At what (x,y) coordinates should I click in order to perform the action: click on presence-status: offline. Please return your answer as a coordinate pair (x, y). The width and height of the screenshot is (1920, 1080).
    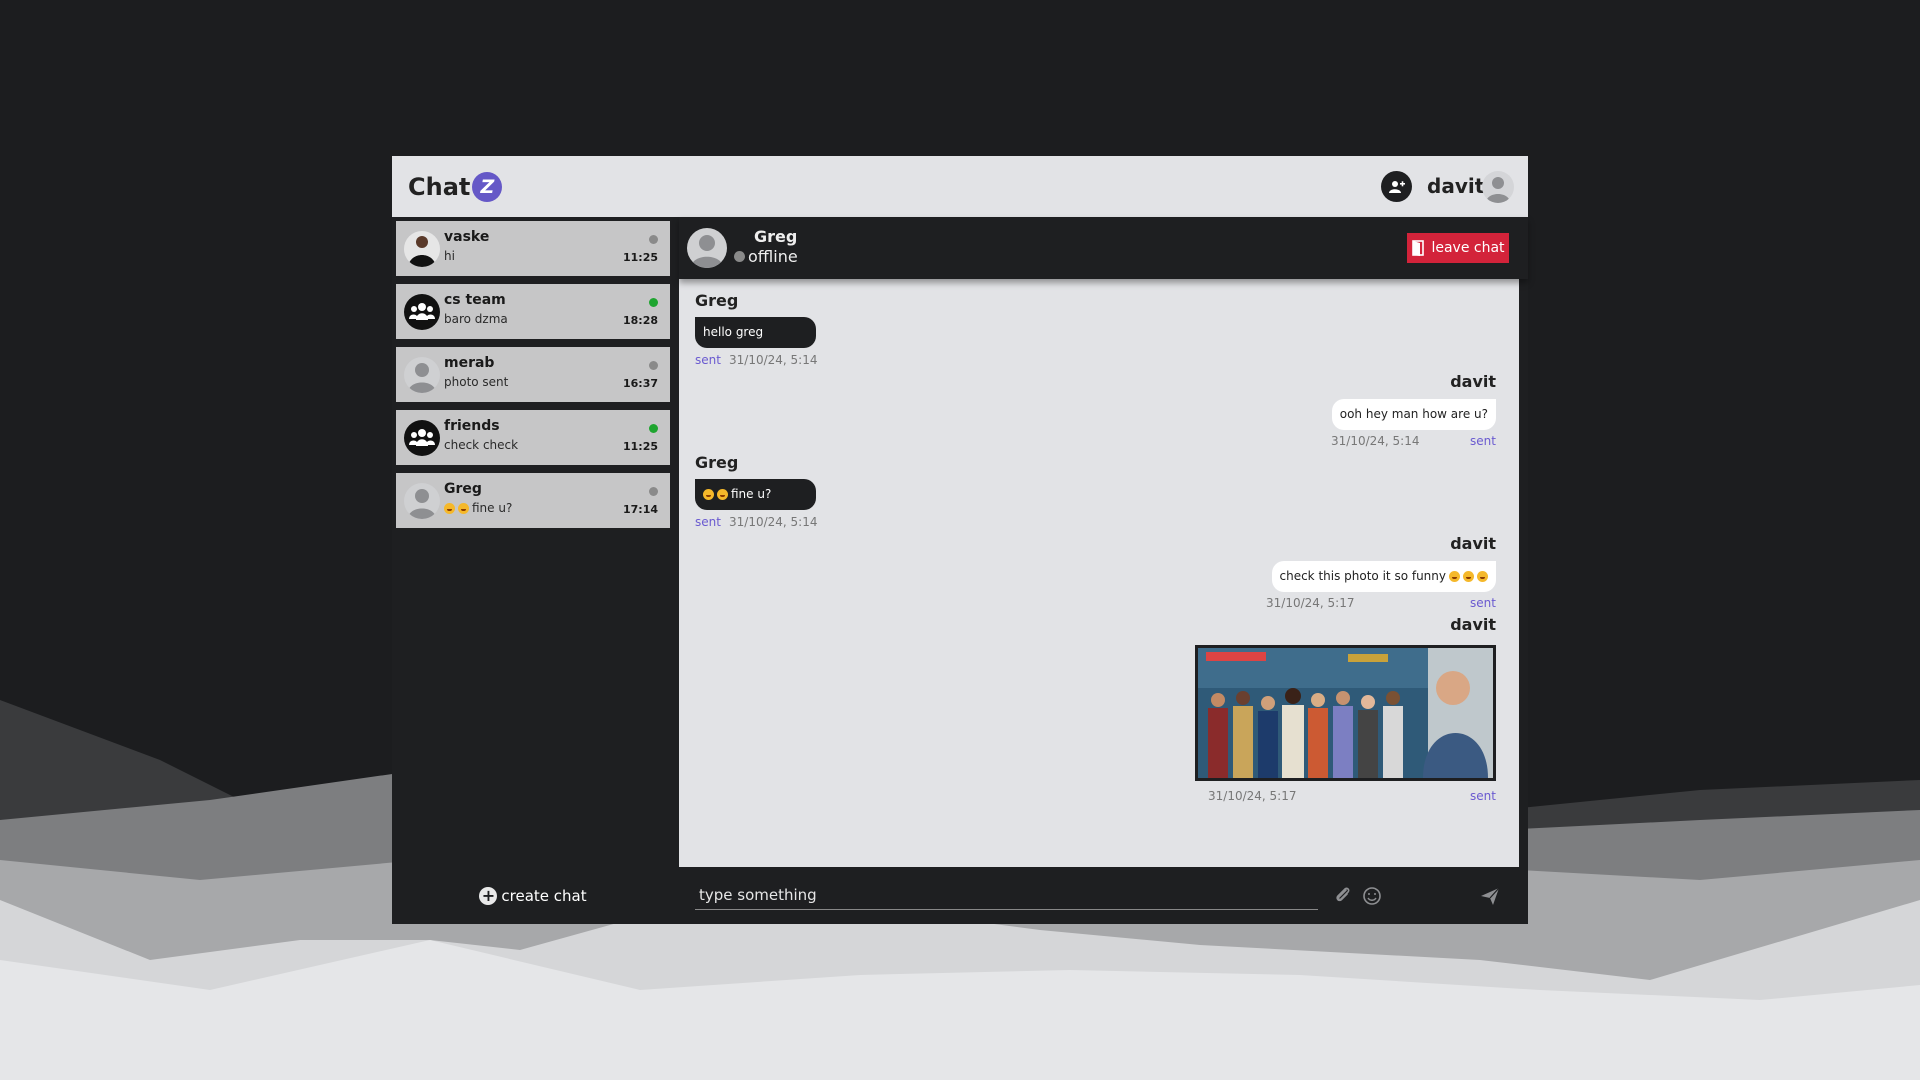
    Looking at the image, I should click on (766, 256).